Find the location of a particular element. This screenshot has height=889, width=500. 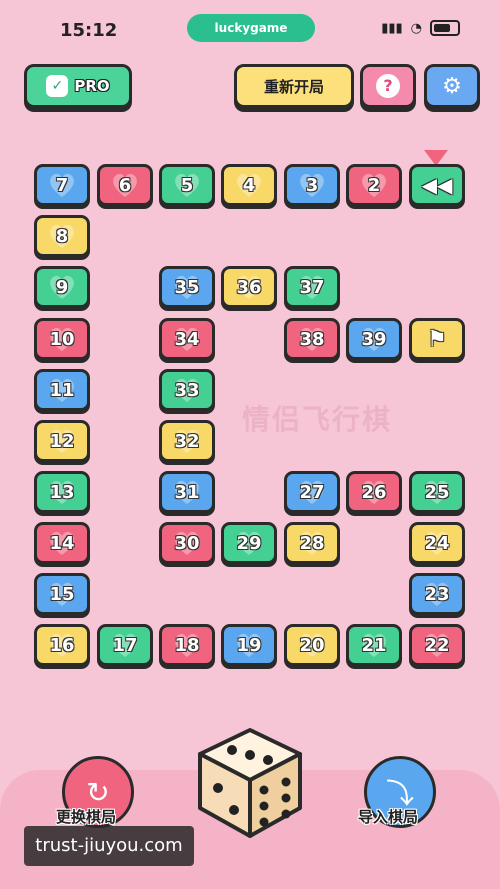

tile-number: 11 is located at coordinates (62, 390).